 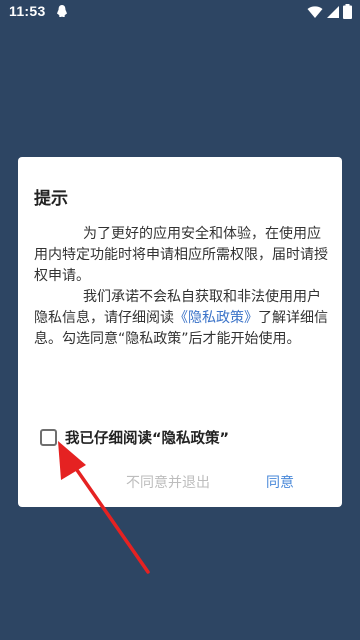 I want to click on status-bar: 11:53, so click(x=180, y=12).